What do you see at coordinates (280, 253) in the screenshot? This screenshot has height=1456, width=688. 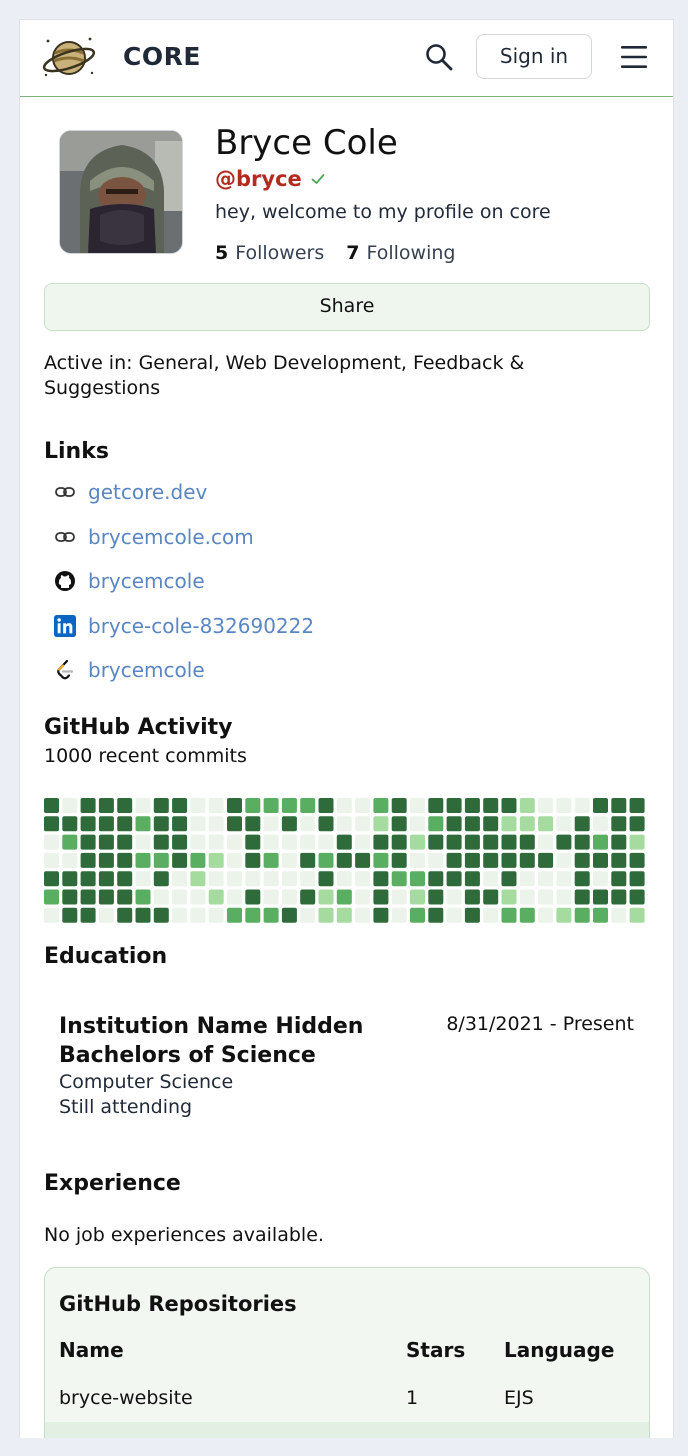 I see `followers-label: Followers` at bounding box center [280, 253].